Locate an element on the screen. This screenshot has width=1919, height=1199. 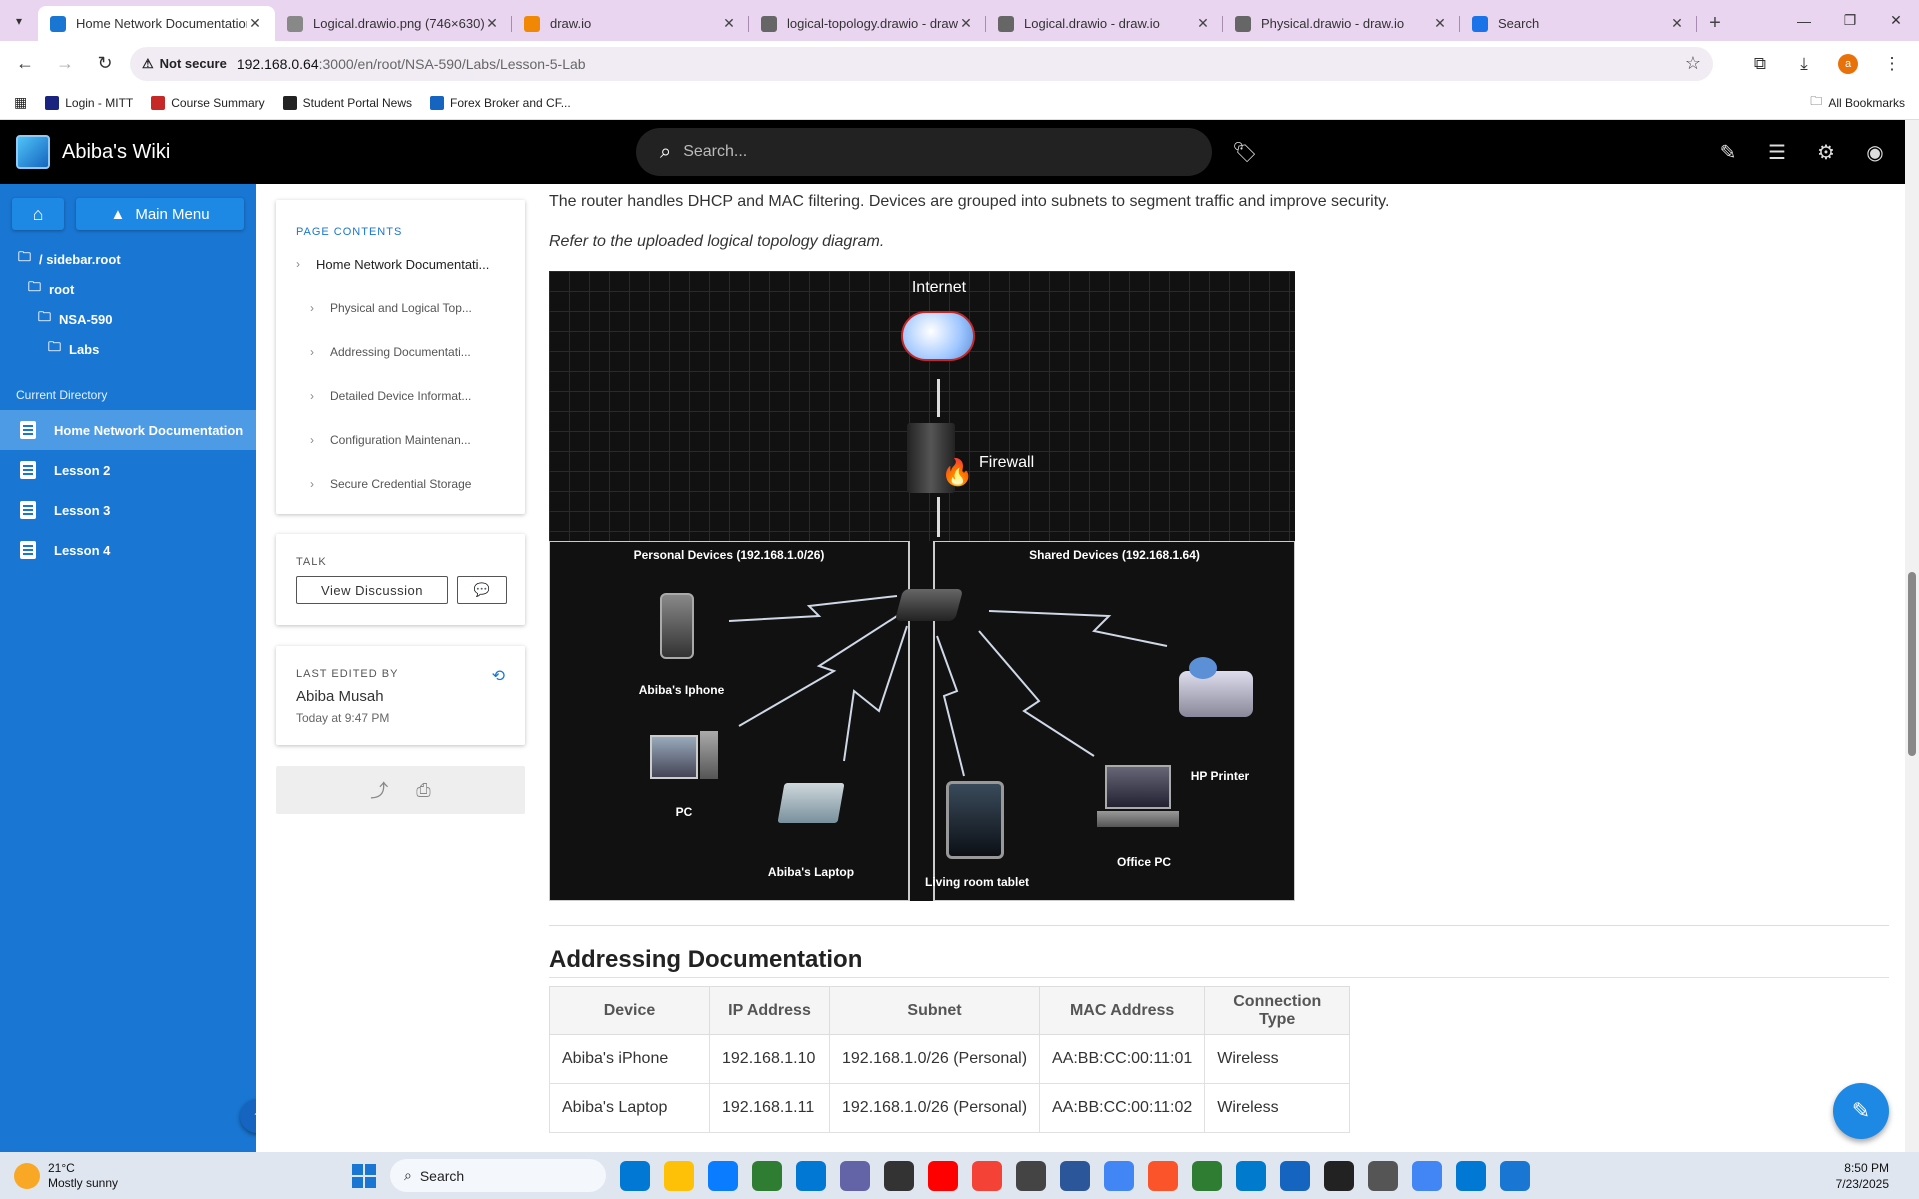
account-icon: ◉ is located at coordinates (1875, 152).